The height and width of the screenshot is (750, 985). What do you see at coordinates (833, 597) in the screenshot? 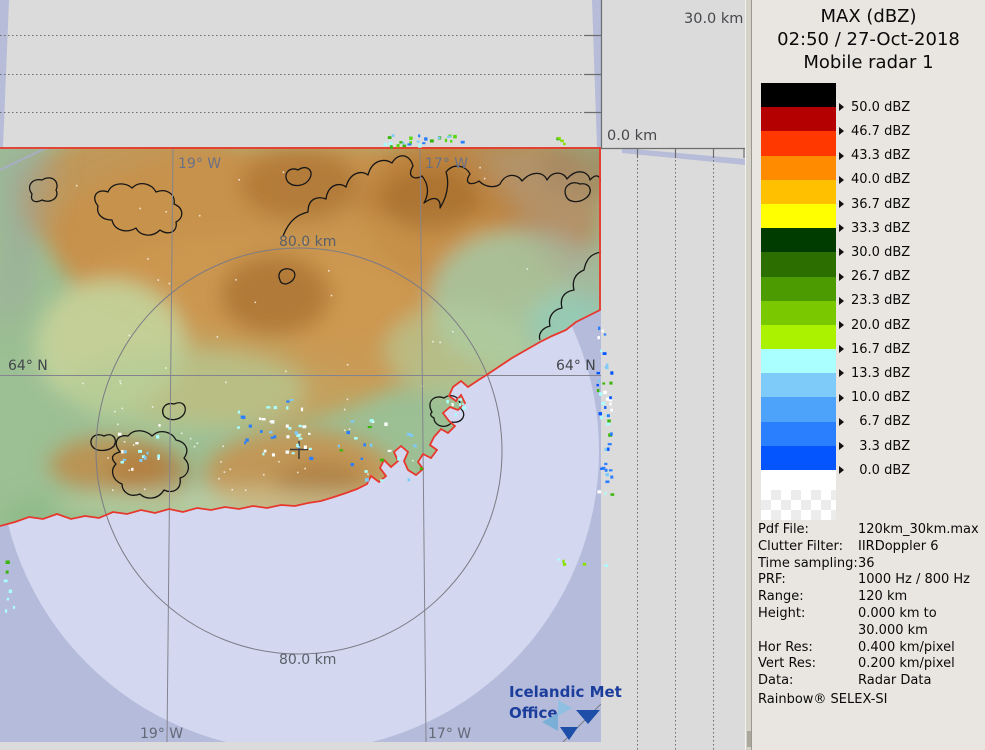
I see `info-row: Range: 120 km` at bounding box center [833, 597].